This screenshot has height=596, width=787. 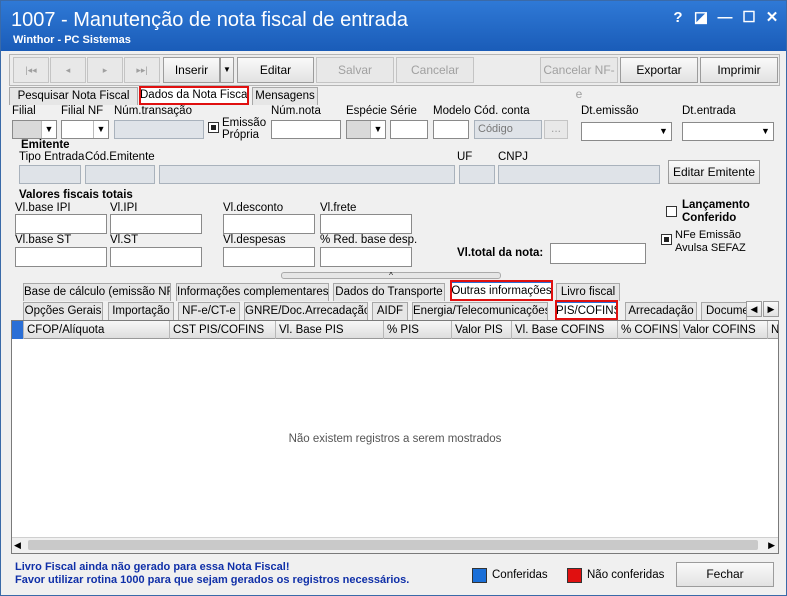 I want to click on vl-frete-field, so click(x=366, y=224).